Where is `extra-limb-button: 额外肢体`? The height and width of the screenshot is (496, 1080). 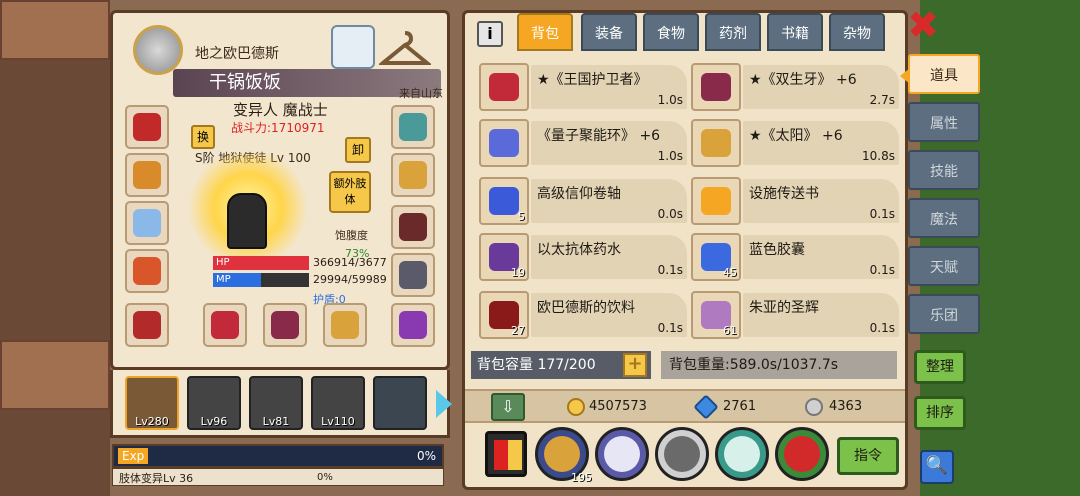 extra-limb-button: 额外肢体 is located at coordinates (350, 192).